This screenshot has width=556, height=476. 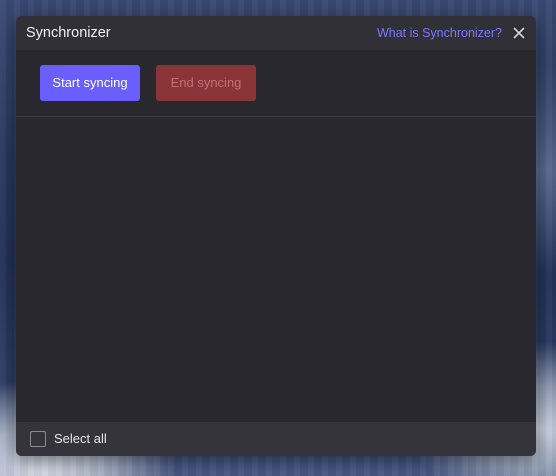 What do you see at coordinates (80, 439) in the screenshot?
I see `select-all-label: Select all` at bounding box center [80, 439].